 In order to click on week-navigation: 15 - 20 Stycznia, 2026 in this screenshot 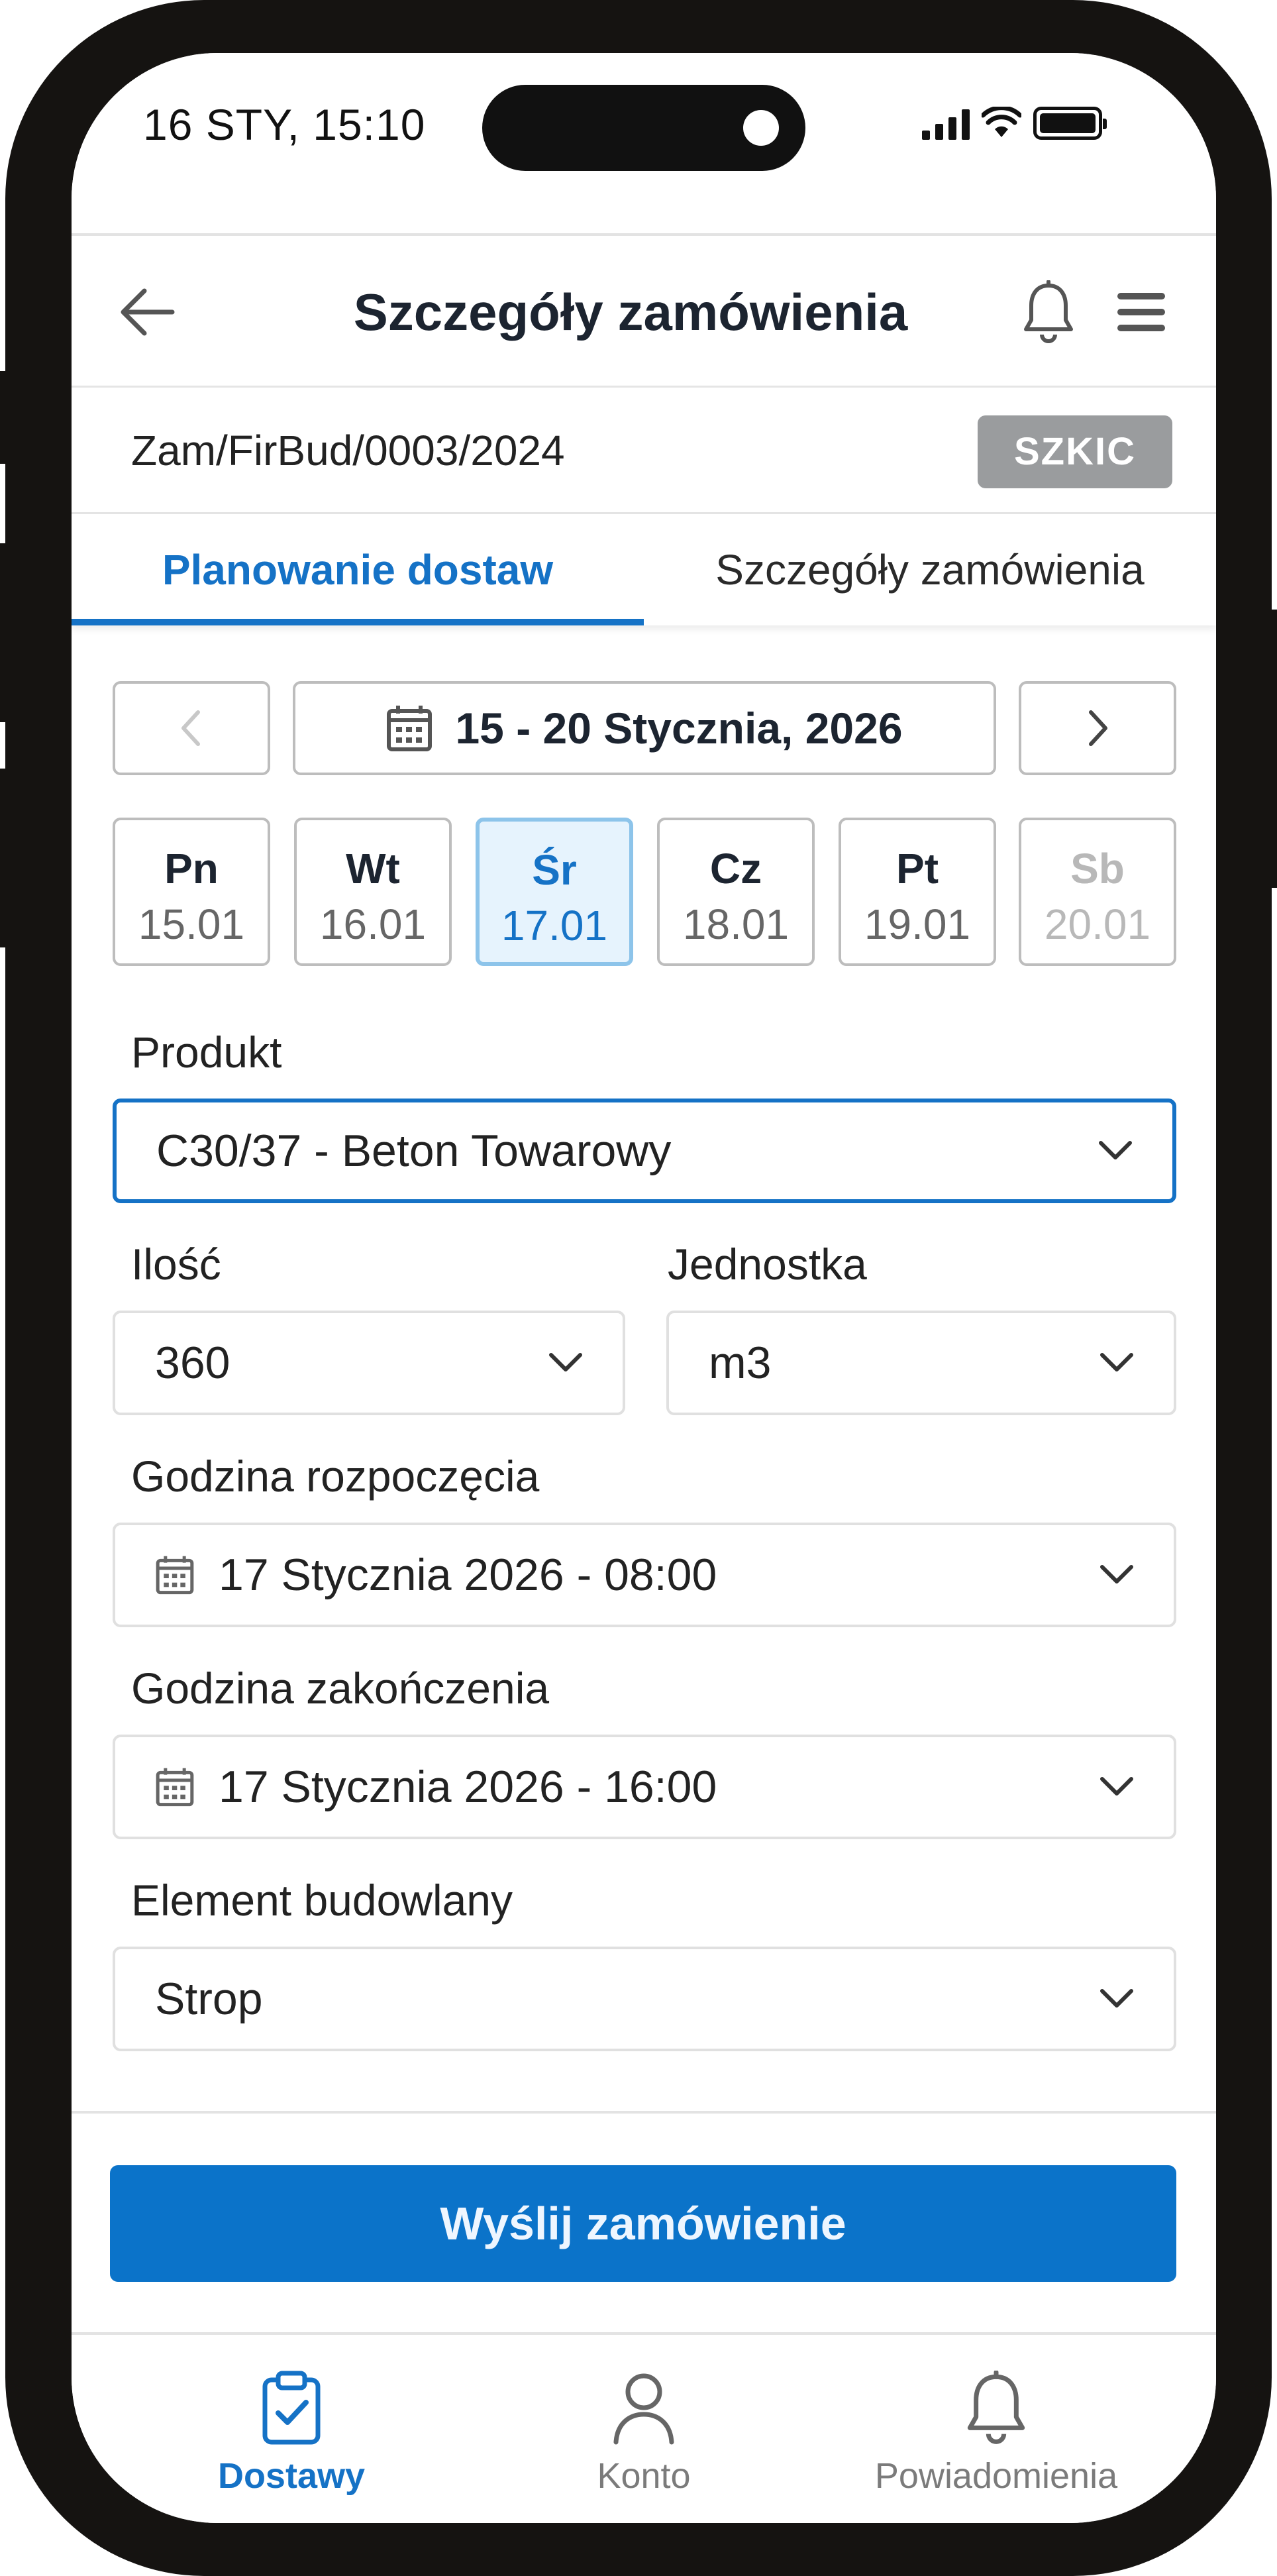, I will do `click(644, 728)`.